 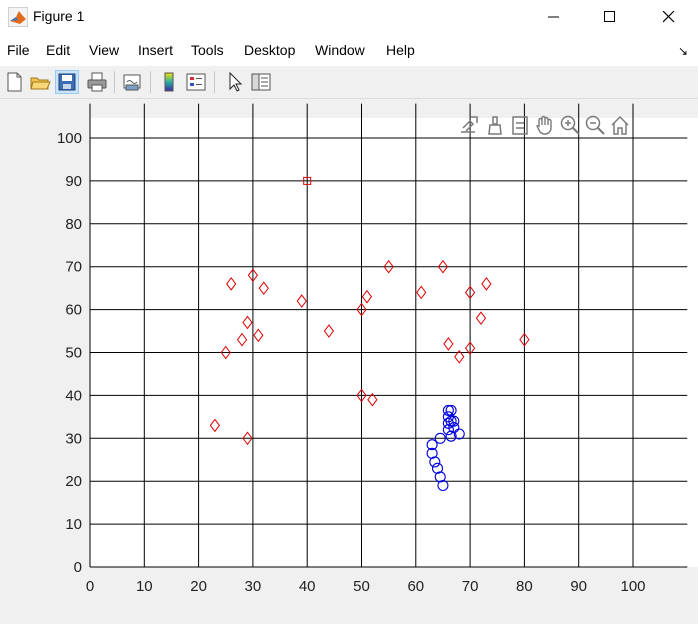 I want to click on open-file-button, so click(x=40, y=82).